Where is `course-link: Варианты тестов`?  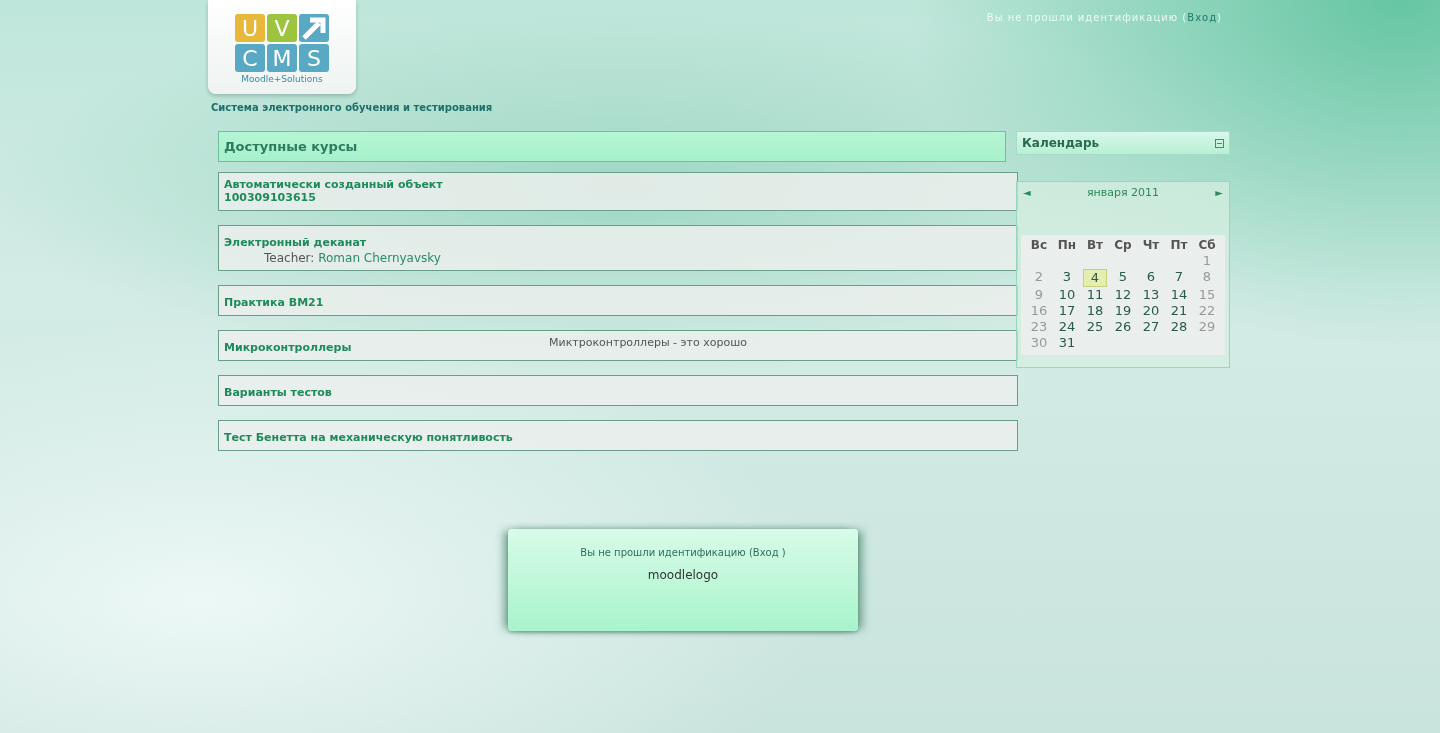 course-link: Варианты тестов is located at coordinates (278, 392).